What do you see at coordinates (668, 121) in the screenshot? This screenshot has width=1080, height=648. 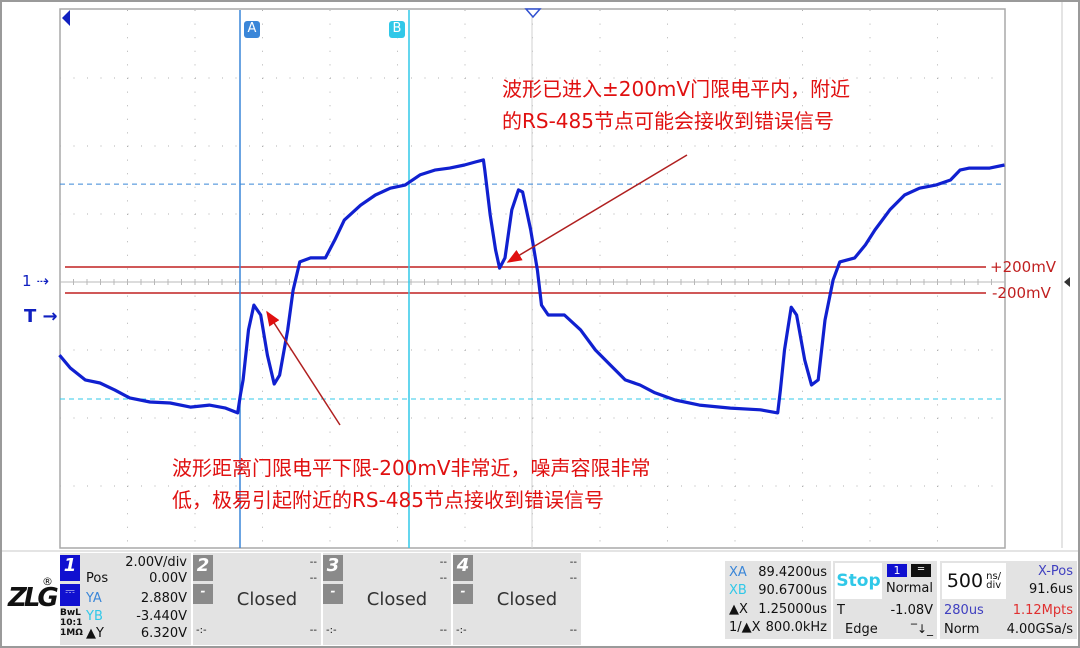 I see `annotation-top-line2: 的RS-485节点可能会接收到错误信号` at bounding box center [668, 121].